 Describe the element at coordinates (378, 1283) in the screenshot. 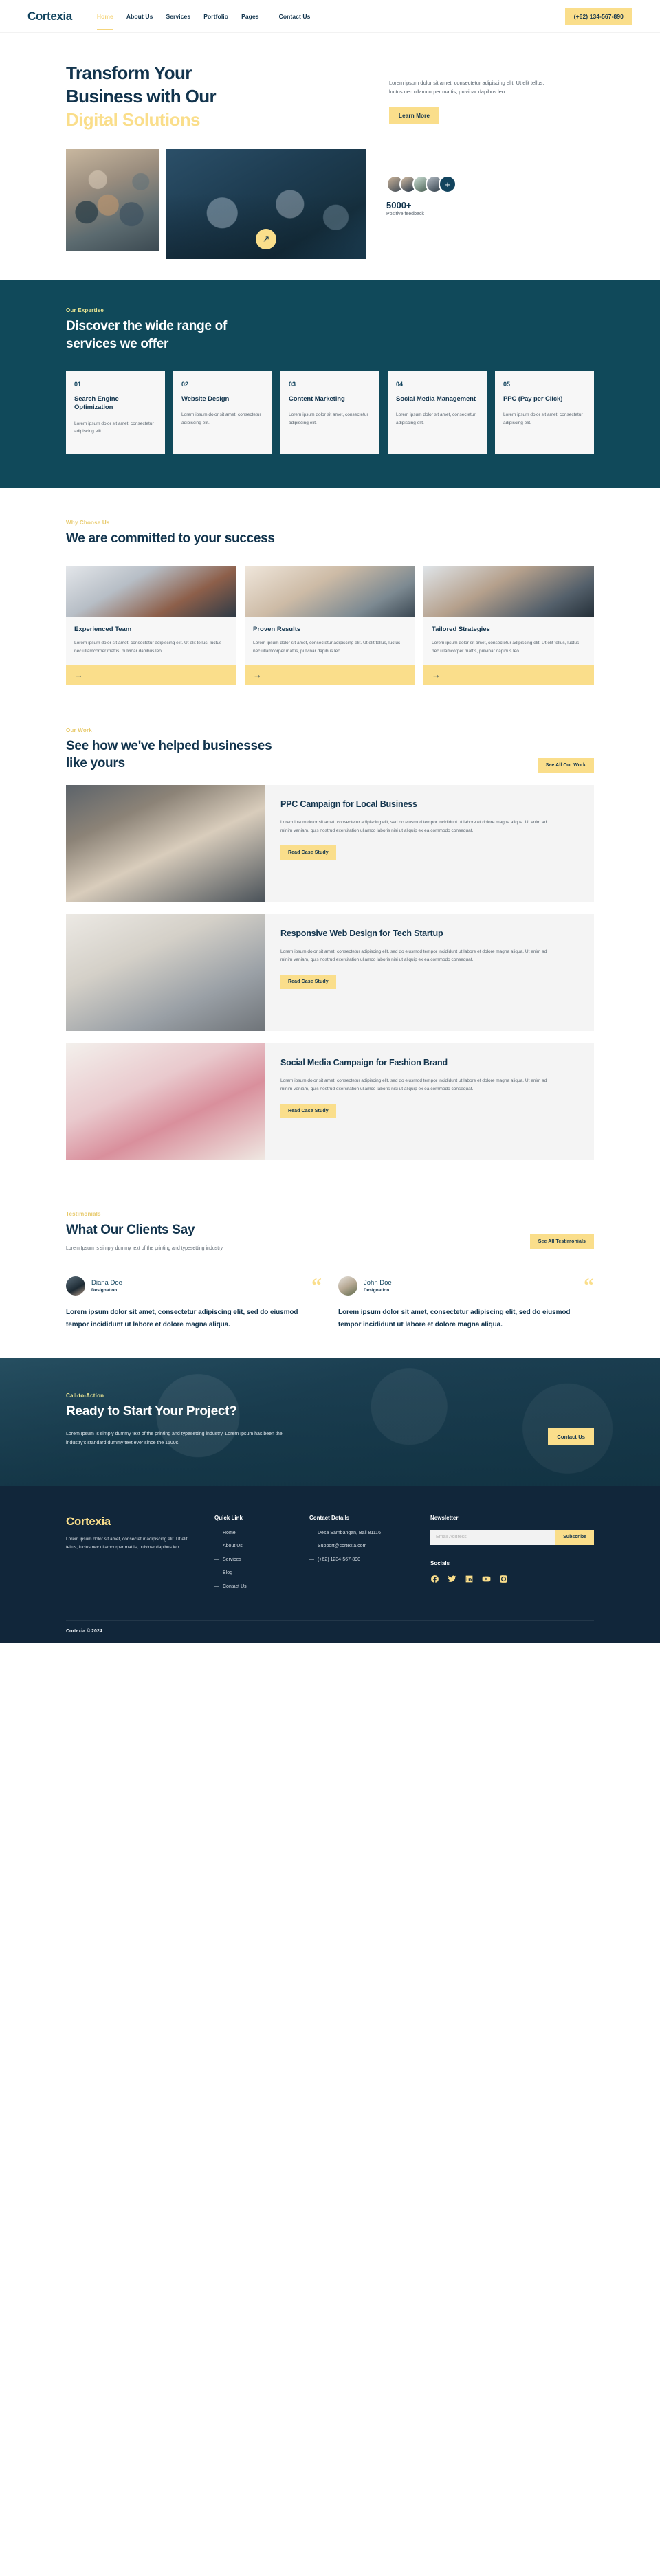

I see `testimonial-author: John Doe` at that location.